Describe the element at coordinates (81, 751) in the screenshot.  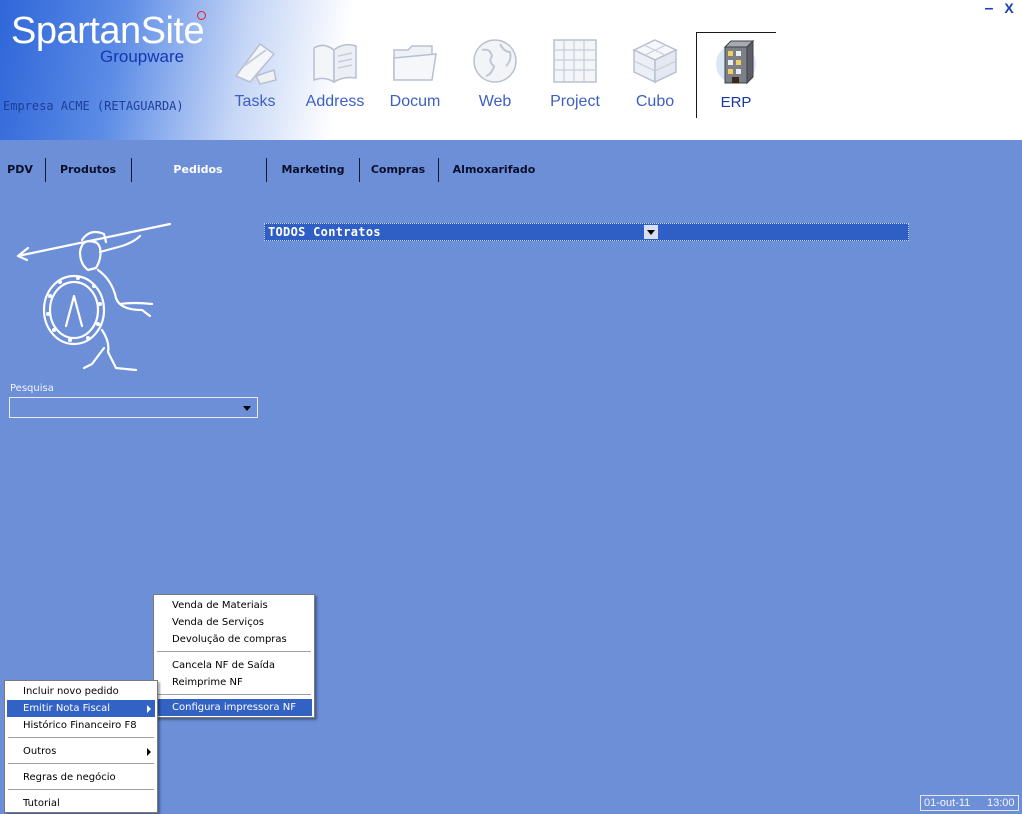
I see `menu-item-outros: Outros` at that location.